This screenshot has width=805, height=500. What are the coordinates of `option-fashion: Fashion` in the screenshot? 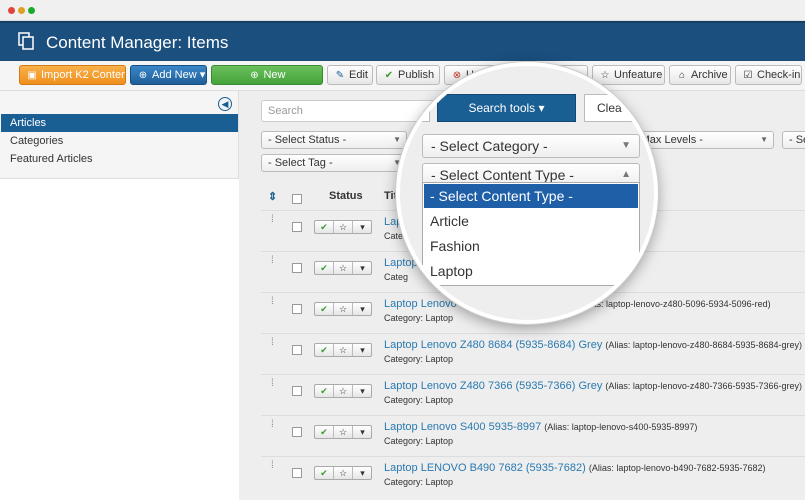 It's located at (531, 246).